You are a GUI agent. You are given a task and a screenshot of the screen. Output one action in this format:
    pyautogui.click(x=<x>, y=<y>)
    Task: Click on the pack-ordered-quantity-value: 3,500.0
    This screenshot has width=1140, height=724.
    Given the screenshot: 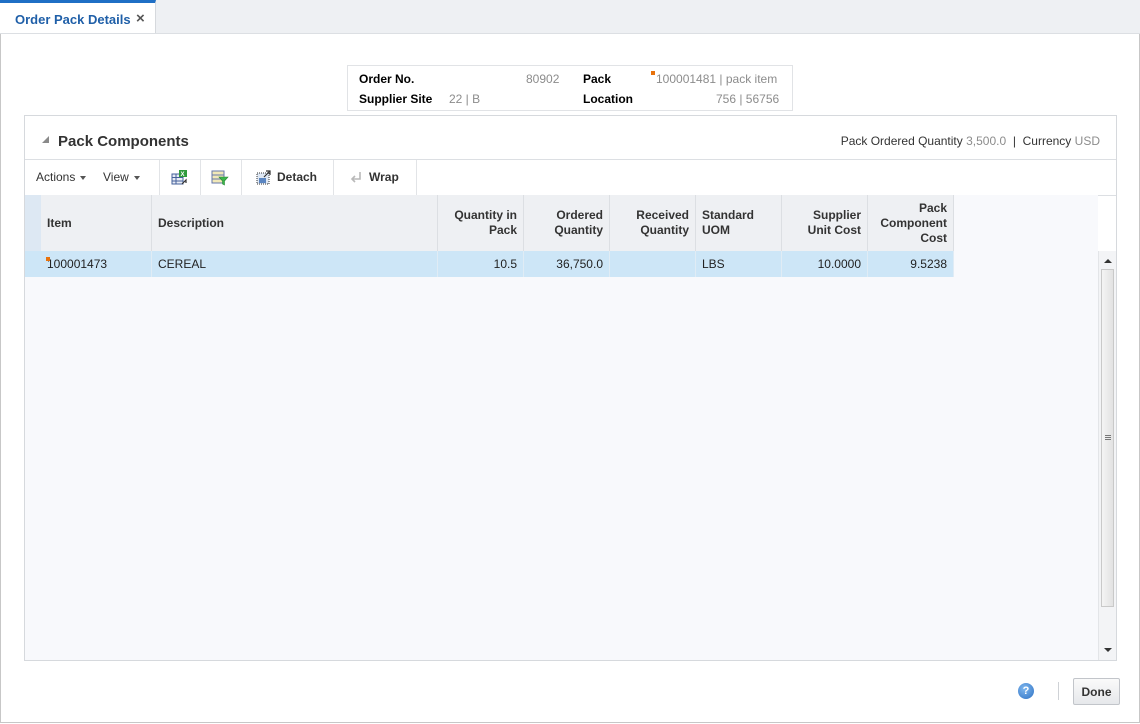 What is the action you would take?
    pyautogui.click(x=986, y=141)
    